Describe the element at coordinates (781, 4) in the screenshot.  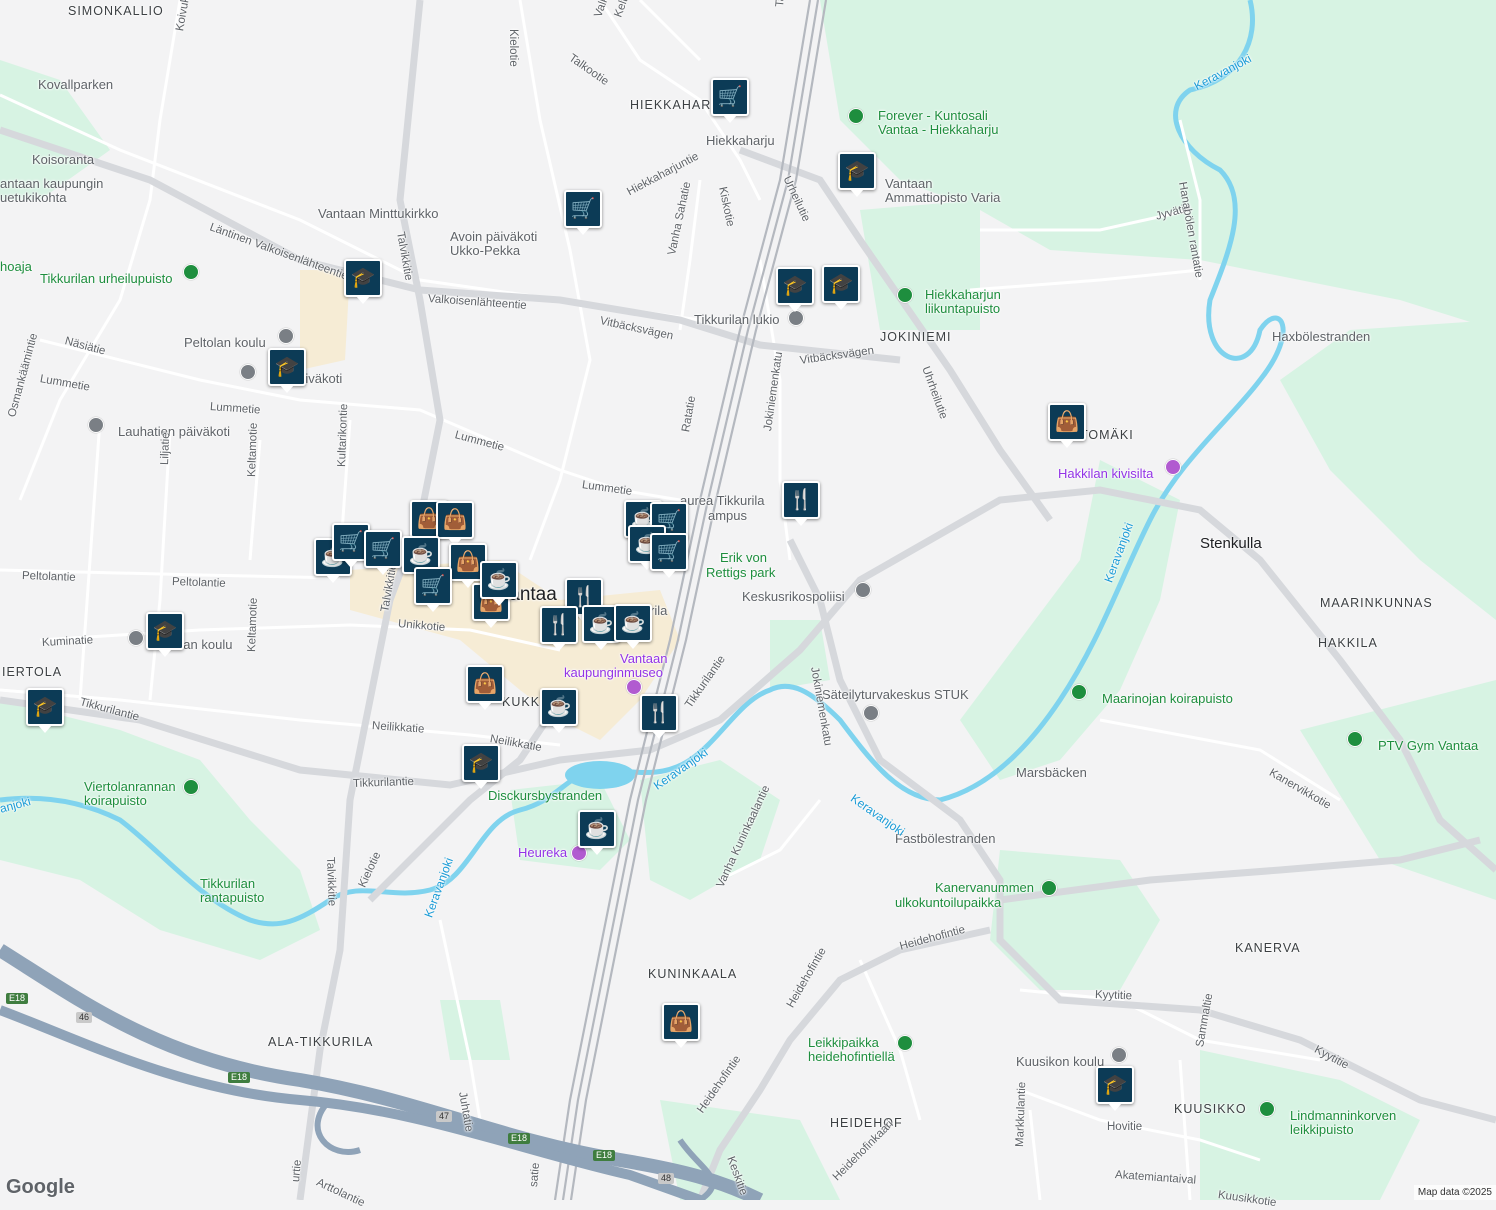
I see `map-label: Tarhi` at that location.